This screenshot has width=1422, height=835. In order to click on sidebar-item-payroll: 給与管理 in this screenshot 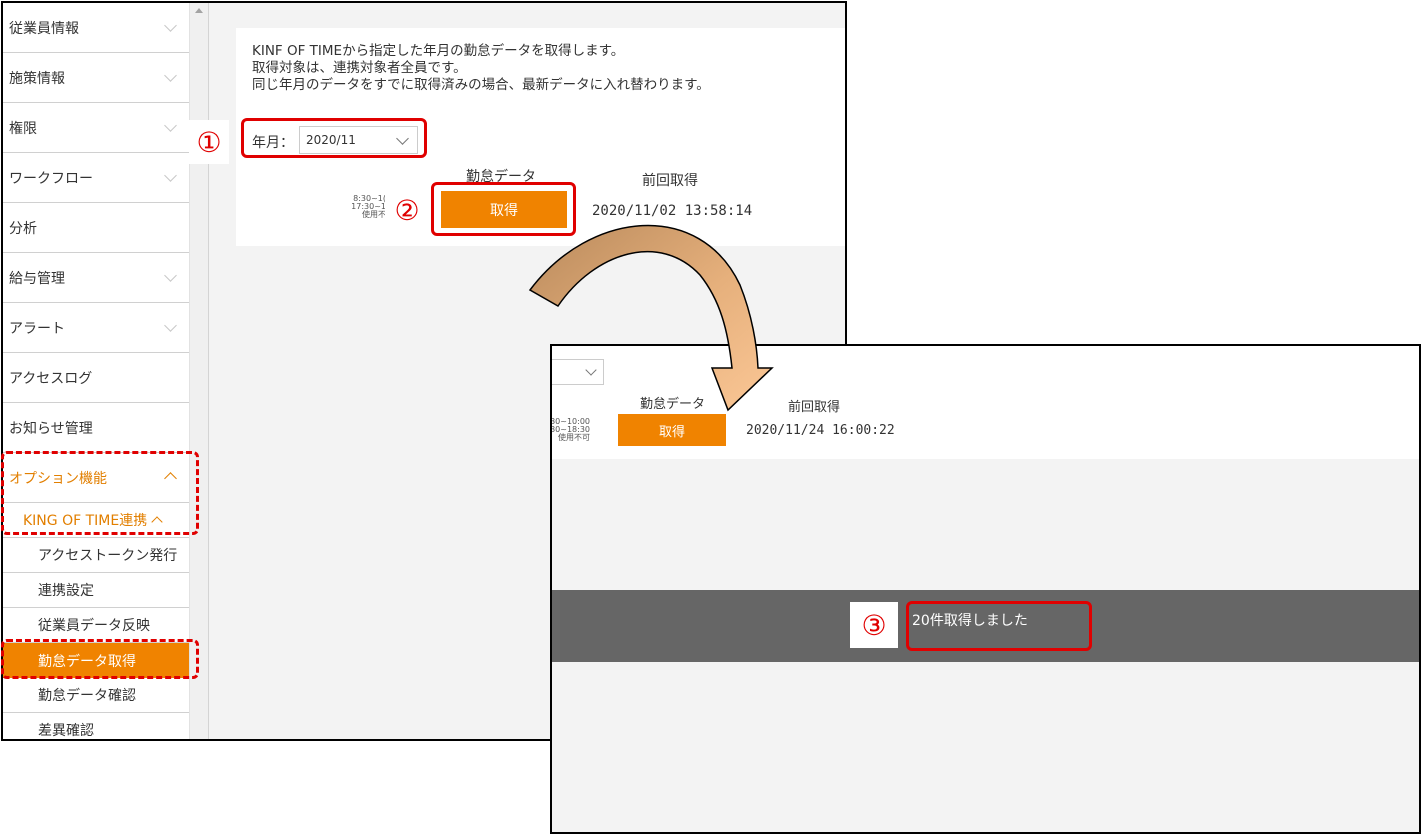, I will do `click(96, 278)`.